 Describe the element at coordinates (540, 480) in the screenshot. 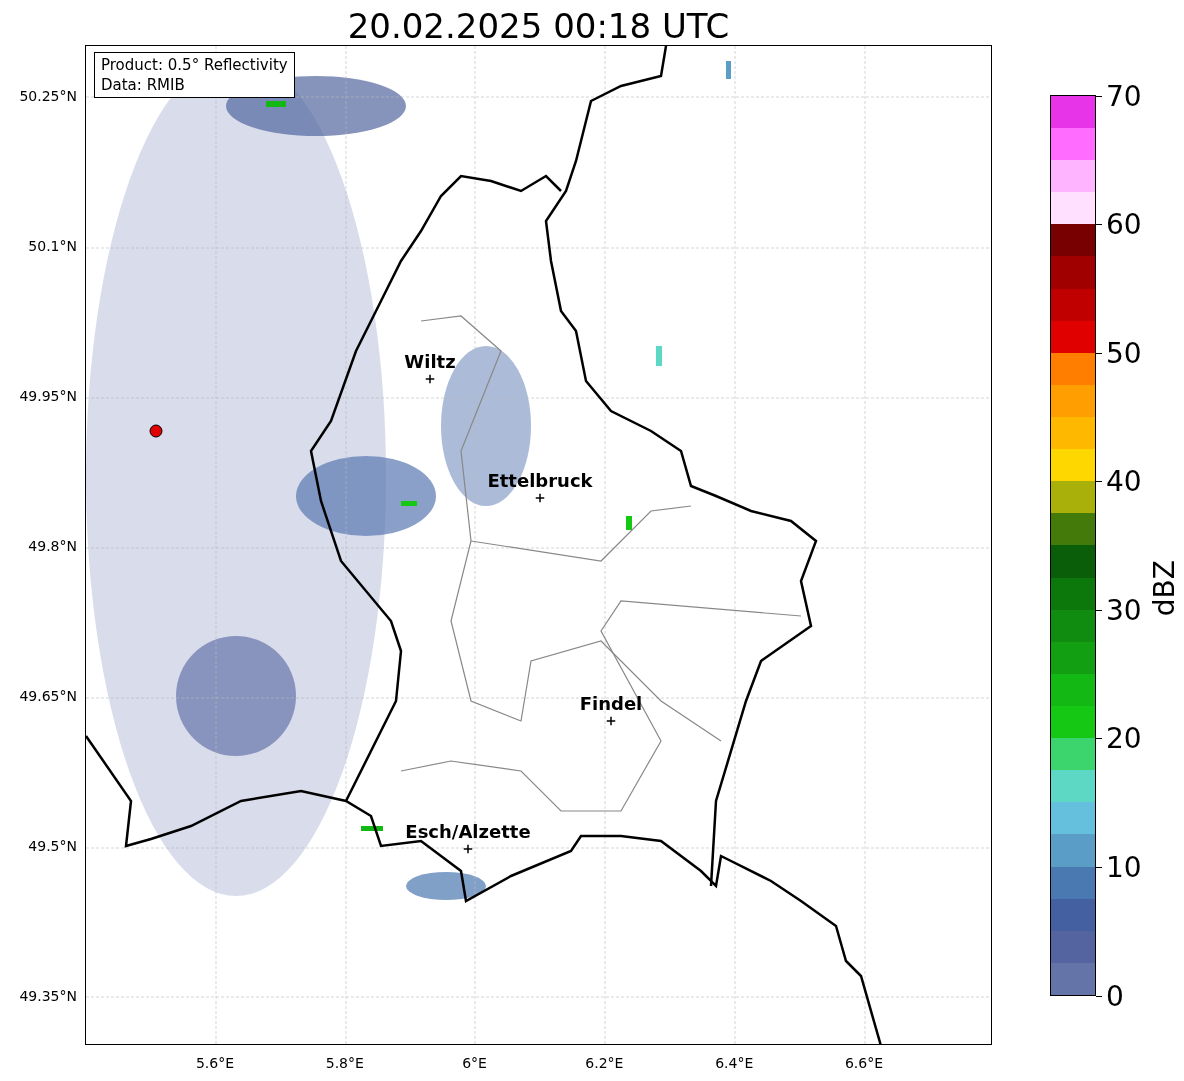

I see `city-label: Ettelbruck` at that location.